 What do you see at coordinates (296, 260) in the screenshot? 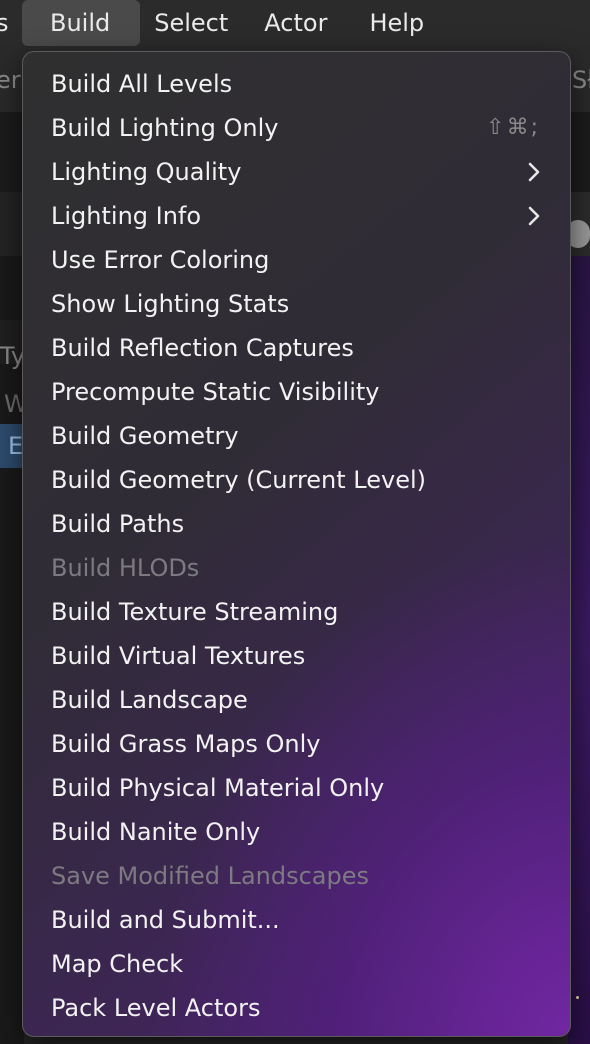
I see `menu-item-use-error-coloring: Use Error Coloring` at bounding box center [296, 260].